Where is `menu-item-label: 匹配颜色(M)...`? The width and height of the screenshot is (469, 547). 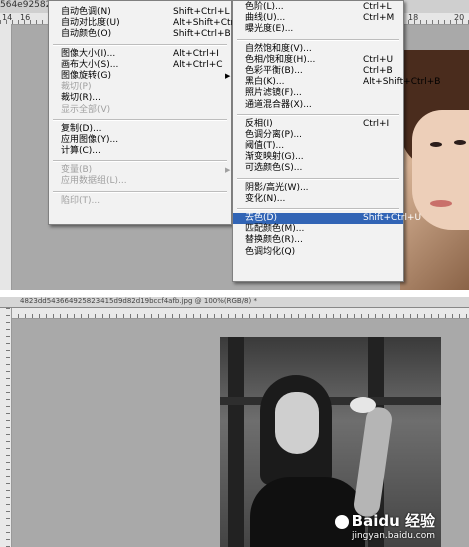 menu-item-label: 匹配颜色(M)... is located at coordinates (275, 229).